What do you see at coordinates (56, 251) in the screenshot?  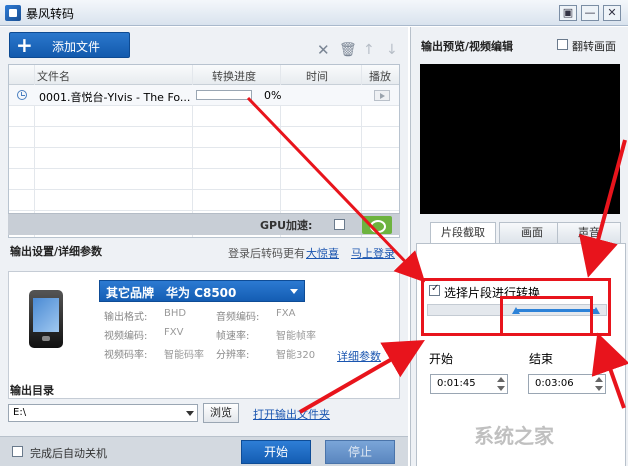 I see `output-settings-title: 输出设置/详细参数` at bounding box center [56, 251].